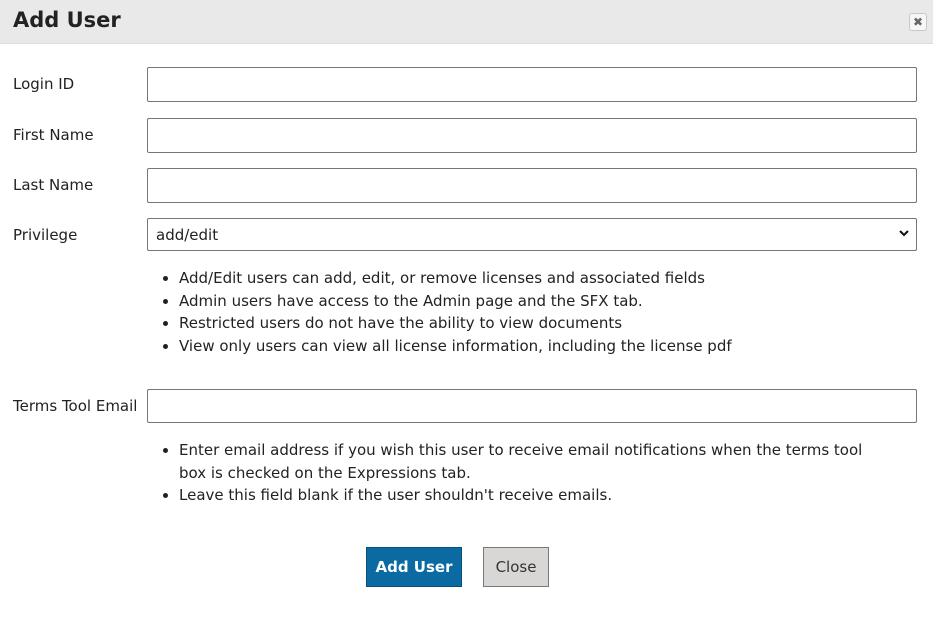 The height and width of the screenshot is (620, 936). I want to click on close-button: Close, so click(516, 567).